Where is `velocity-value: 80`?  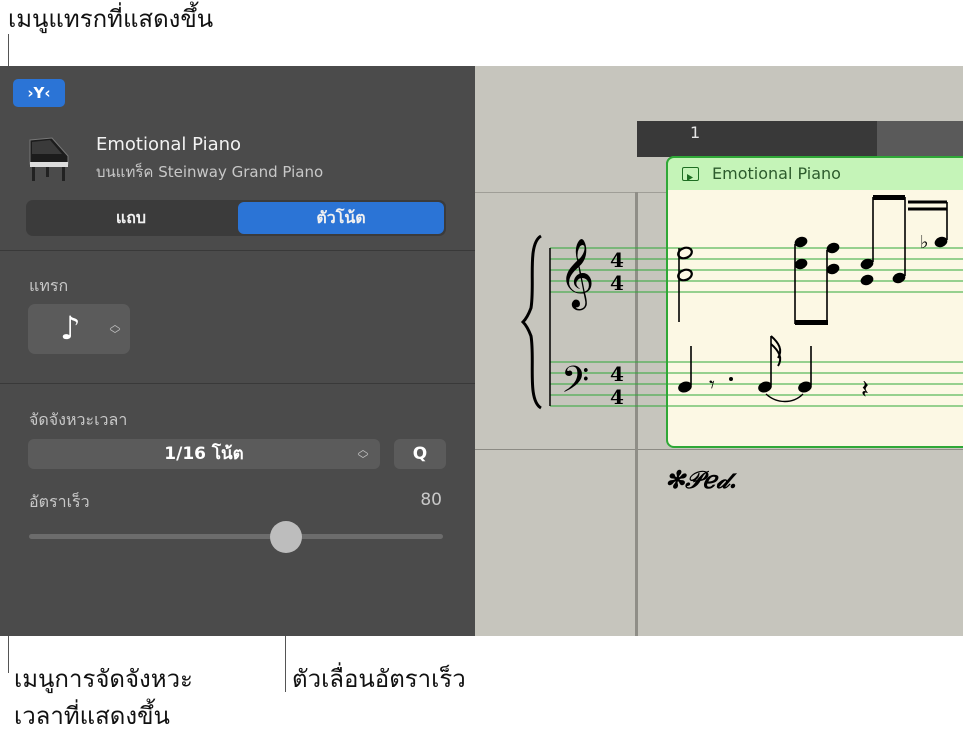
velocity-value: 80 is located at coordinates (431, 500).